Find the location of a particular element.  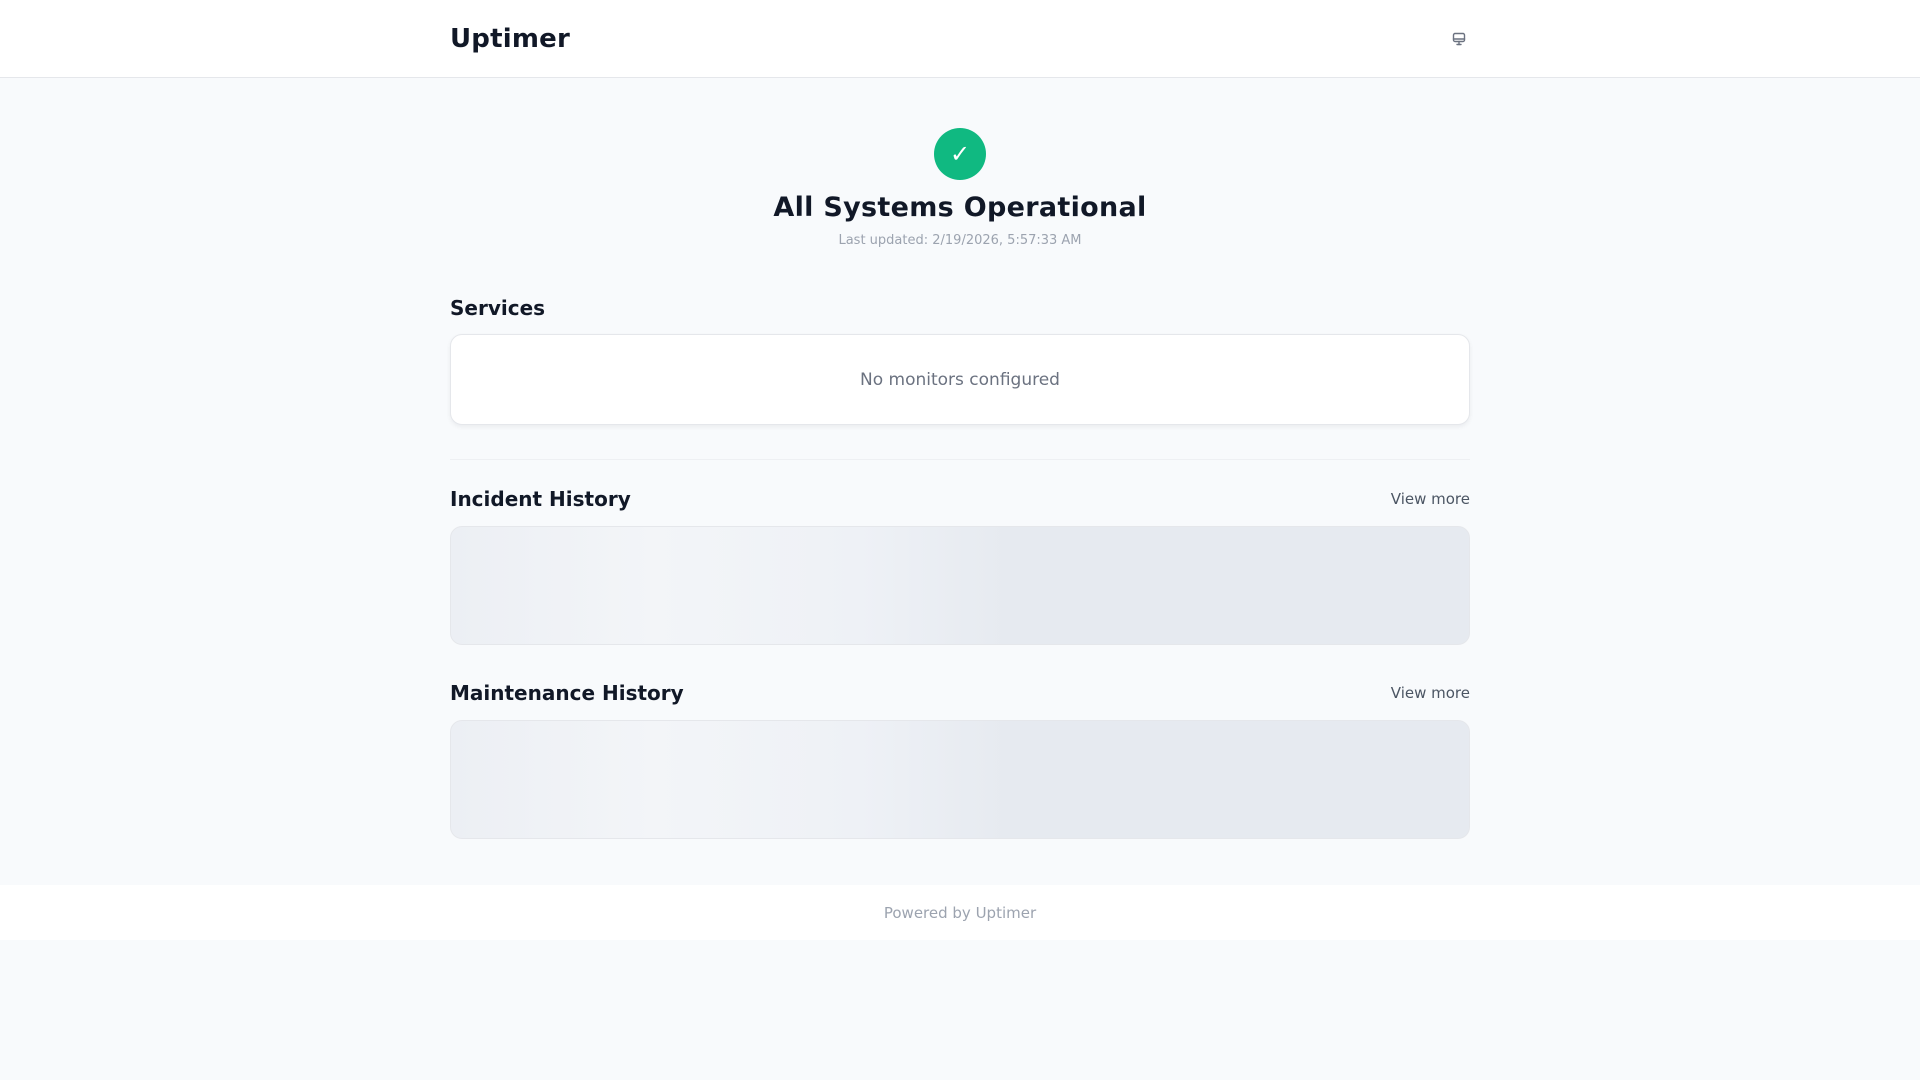

incident-history-section: Incident History View more is located at coordinates (960, 566).